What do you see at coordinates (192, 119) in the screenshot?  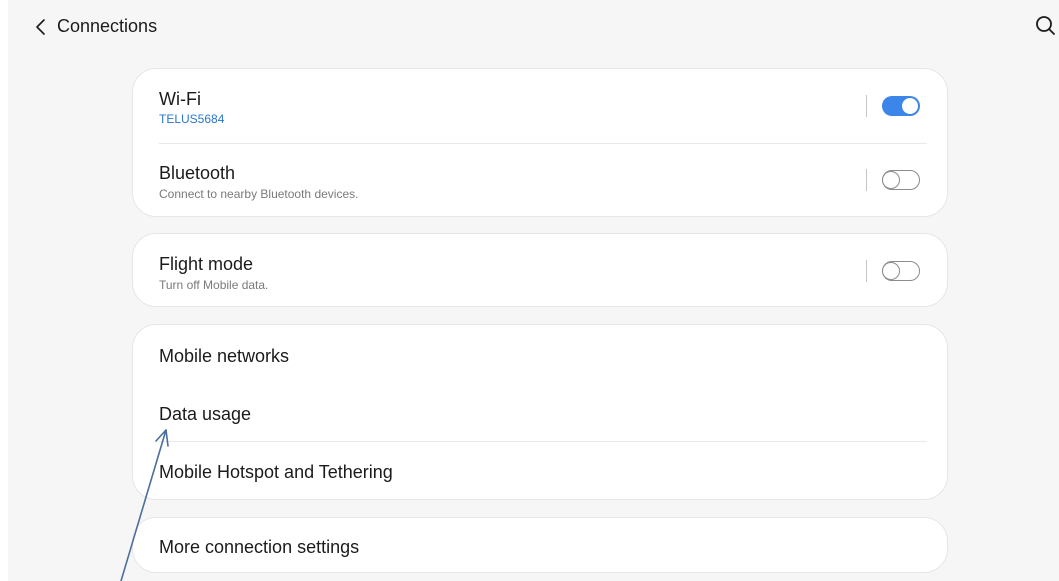 I see `wifi-network-name: TELUS5684` at bounding box center [192, 119].